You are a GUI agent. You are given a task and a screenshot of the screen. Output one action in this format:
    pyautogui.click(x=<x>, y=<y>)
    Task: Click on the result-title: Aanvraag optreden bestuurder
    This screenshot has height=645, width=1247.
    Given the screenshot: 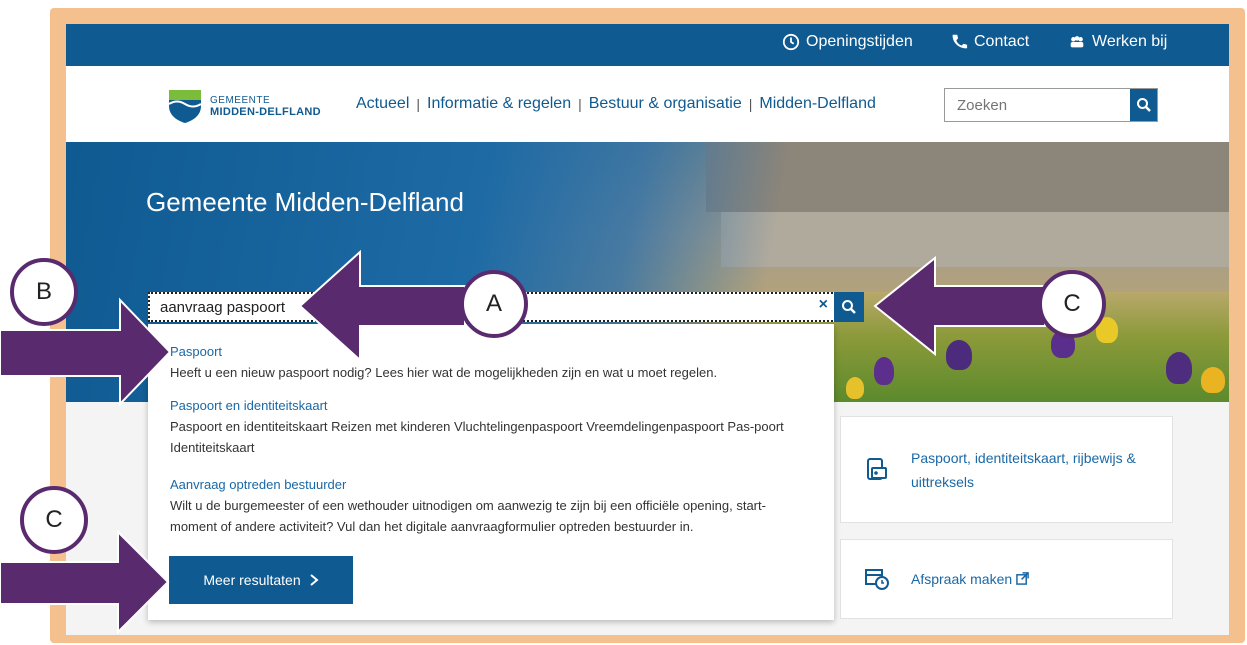 What is the action you would take?
    pyautogui.click(x=490, y=484)
    